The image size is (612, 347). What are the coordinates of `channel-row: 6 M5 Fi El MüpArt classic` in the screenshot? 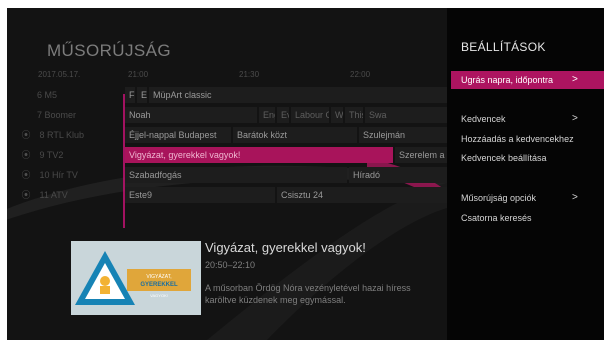 It's located at (227, 95).